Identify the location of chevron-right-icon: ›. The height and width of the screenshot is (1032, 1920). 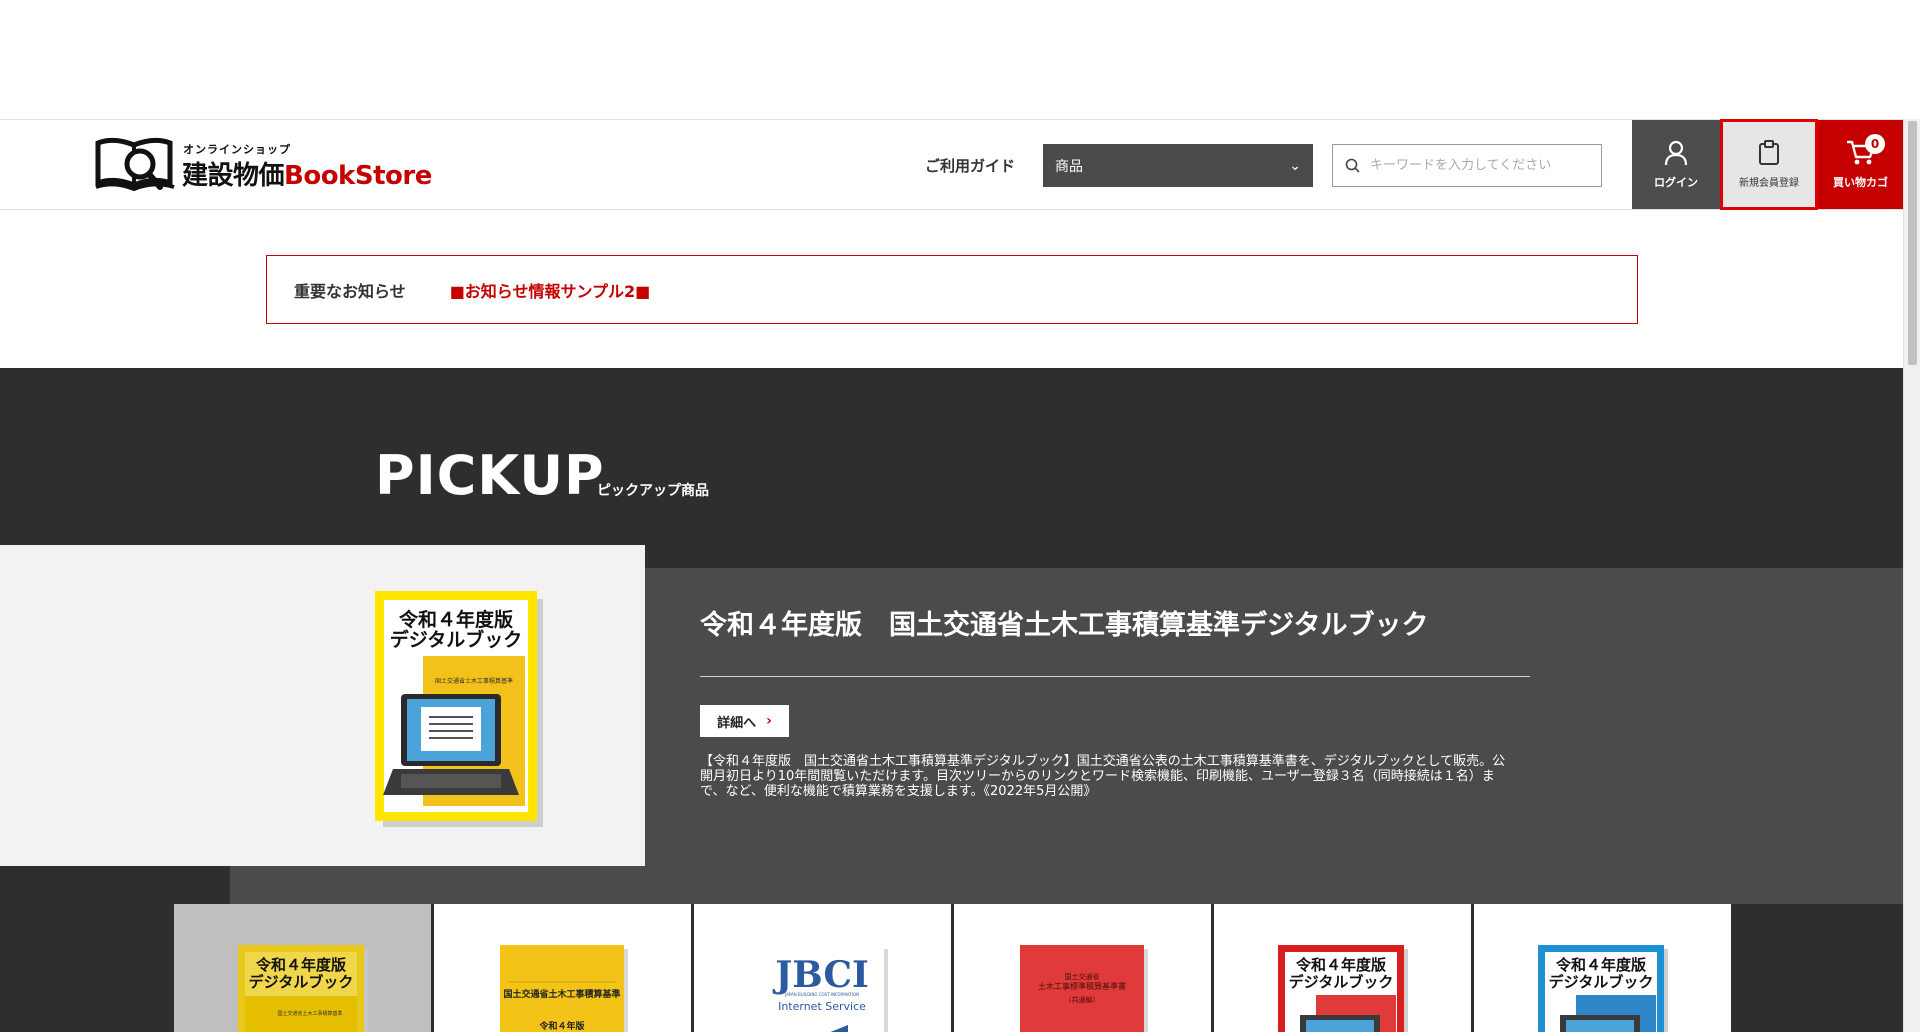
(769, 721).